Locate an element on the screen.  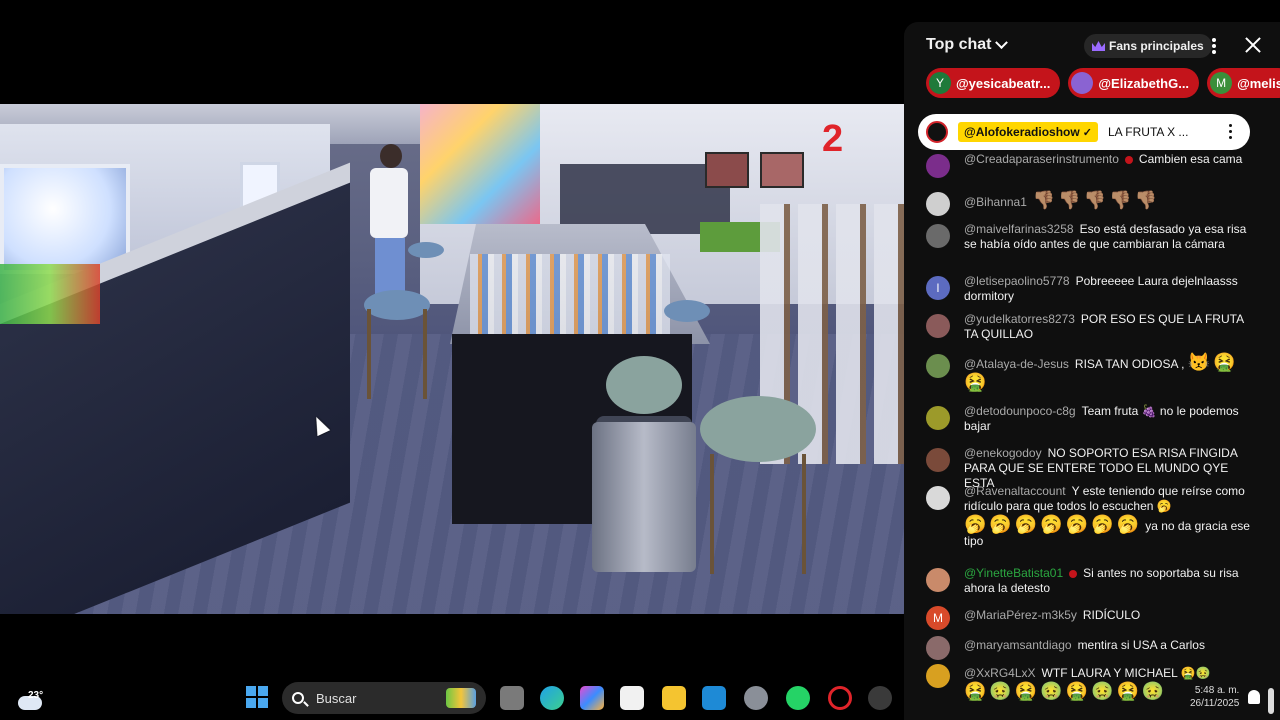
avatar: Y is located at coordinates (940, 83).